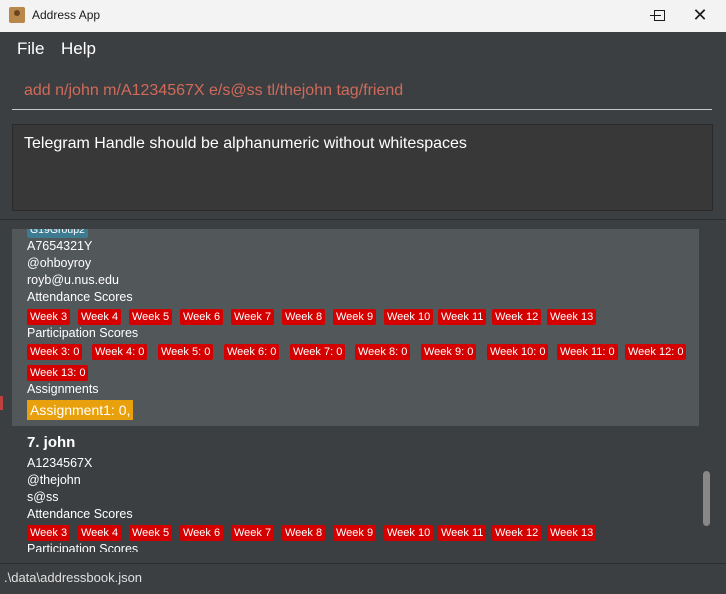 The width and height of the screenshot is (726, 594). What do you see at coordinates (706, 498) in the screenshot?
I see `list-scrollbar` at bounding box center [706, 498].